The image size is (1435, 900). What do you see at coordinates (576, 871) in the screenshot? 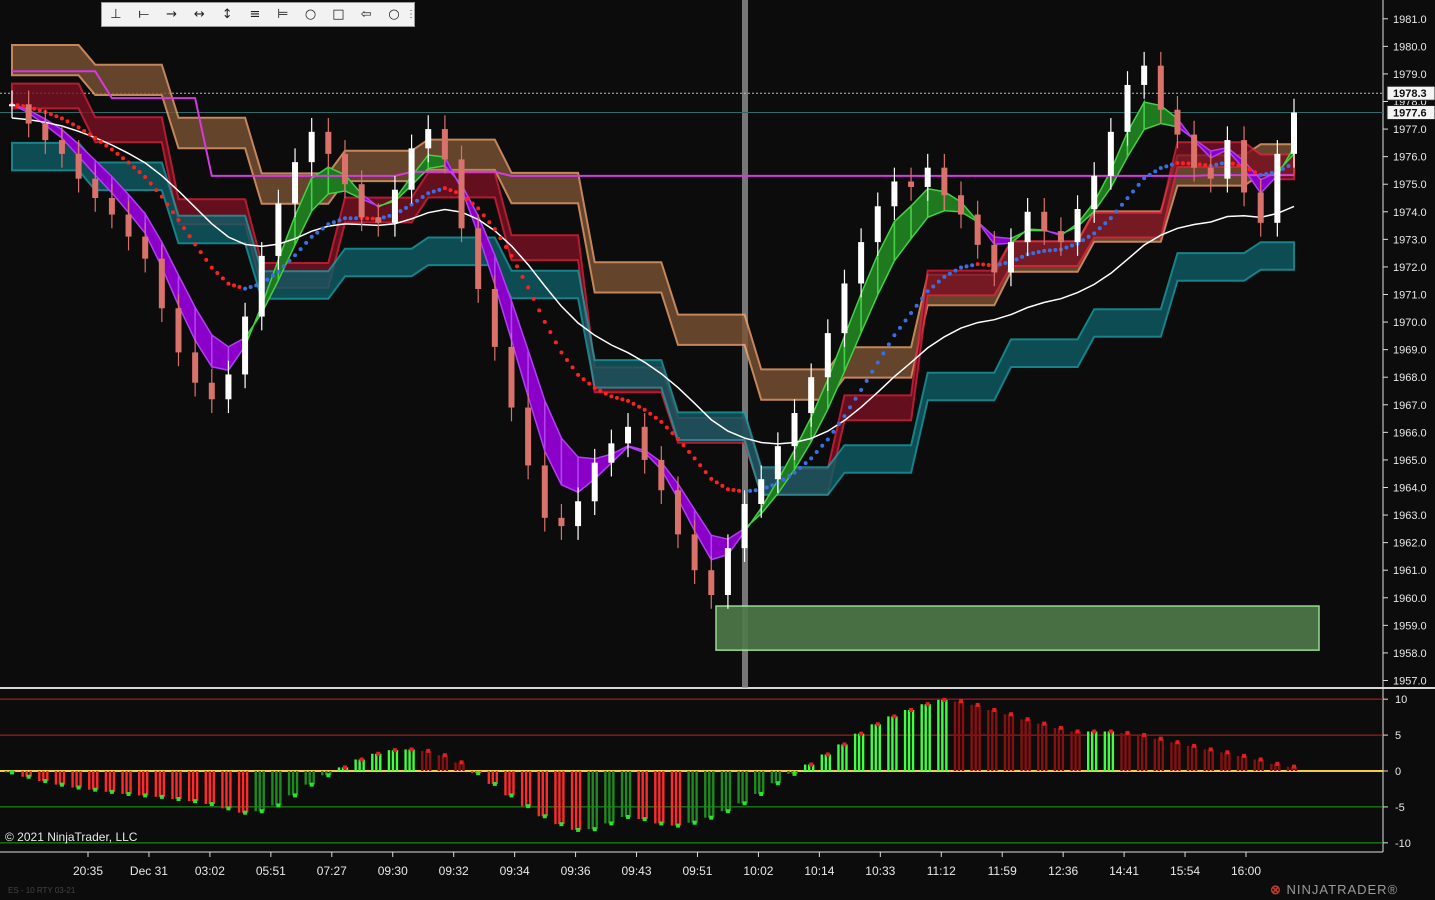
I see `x-tick-label: 09:36` at bounding box center [576, 871].